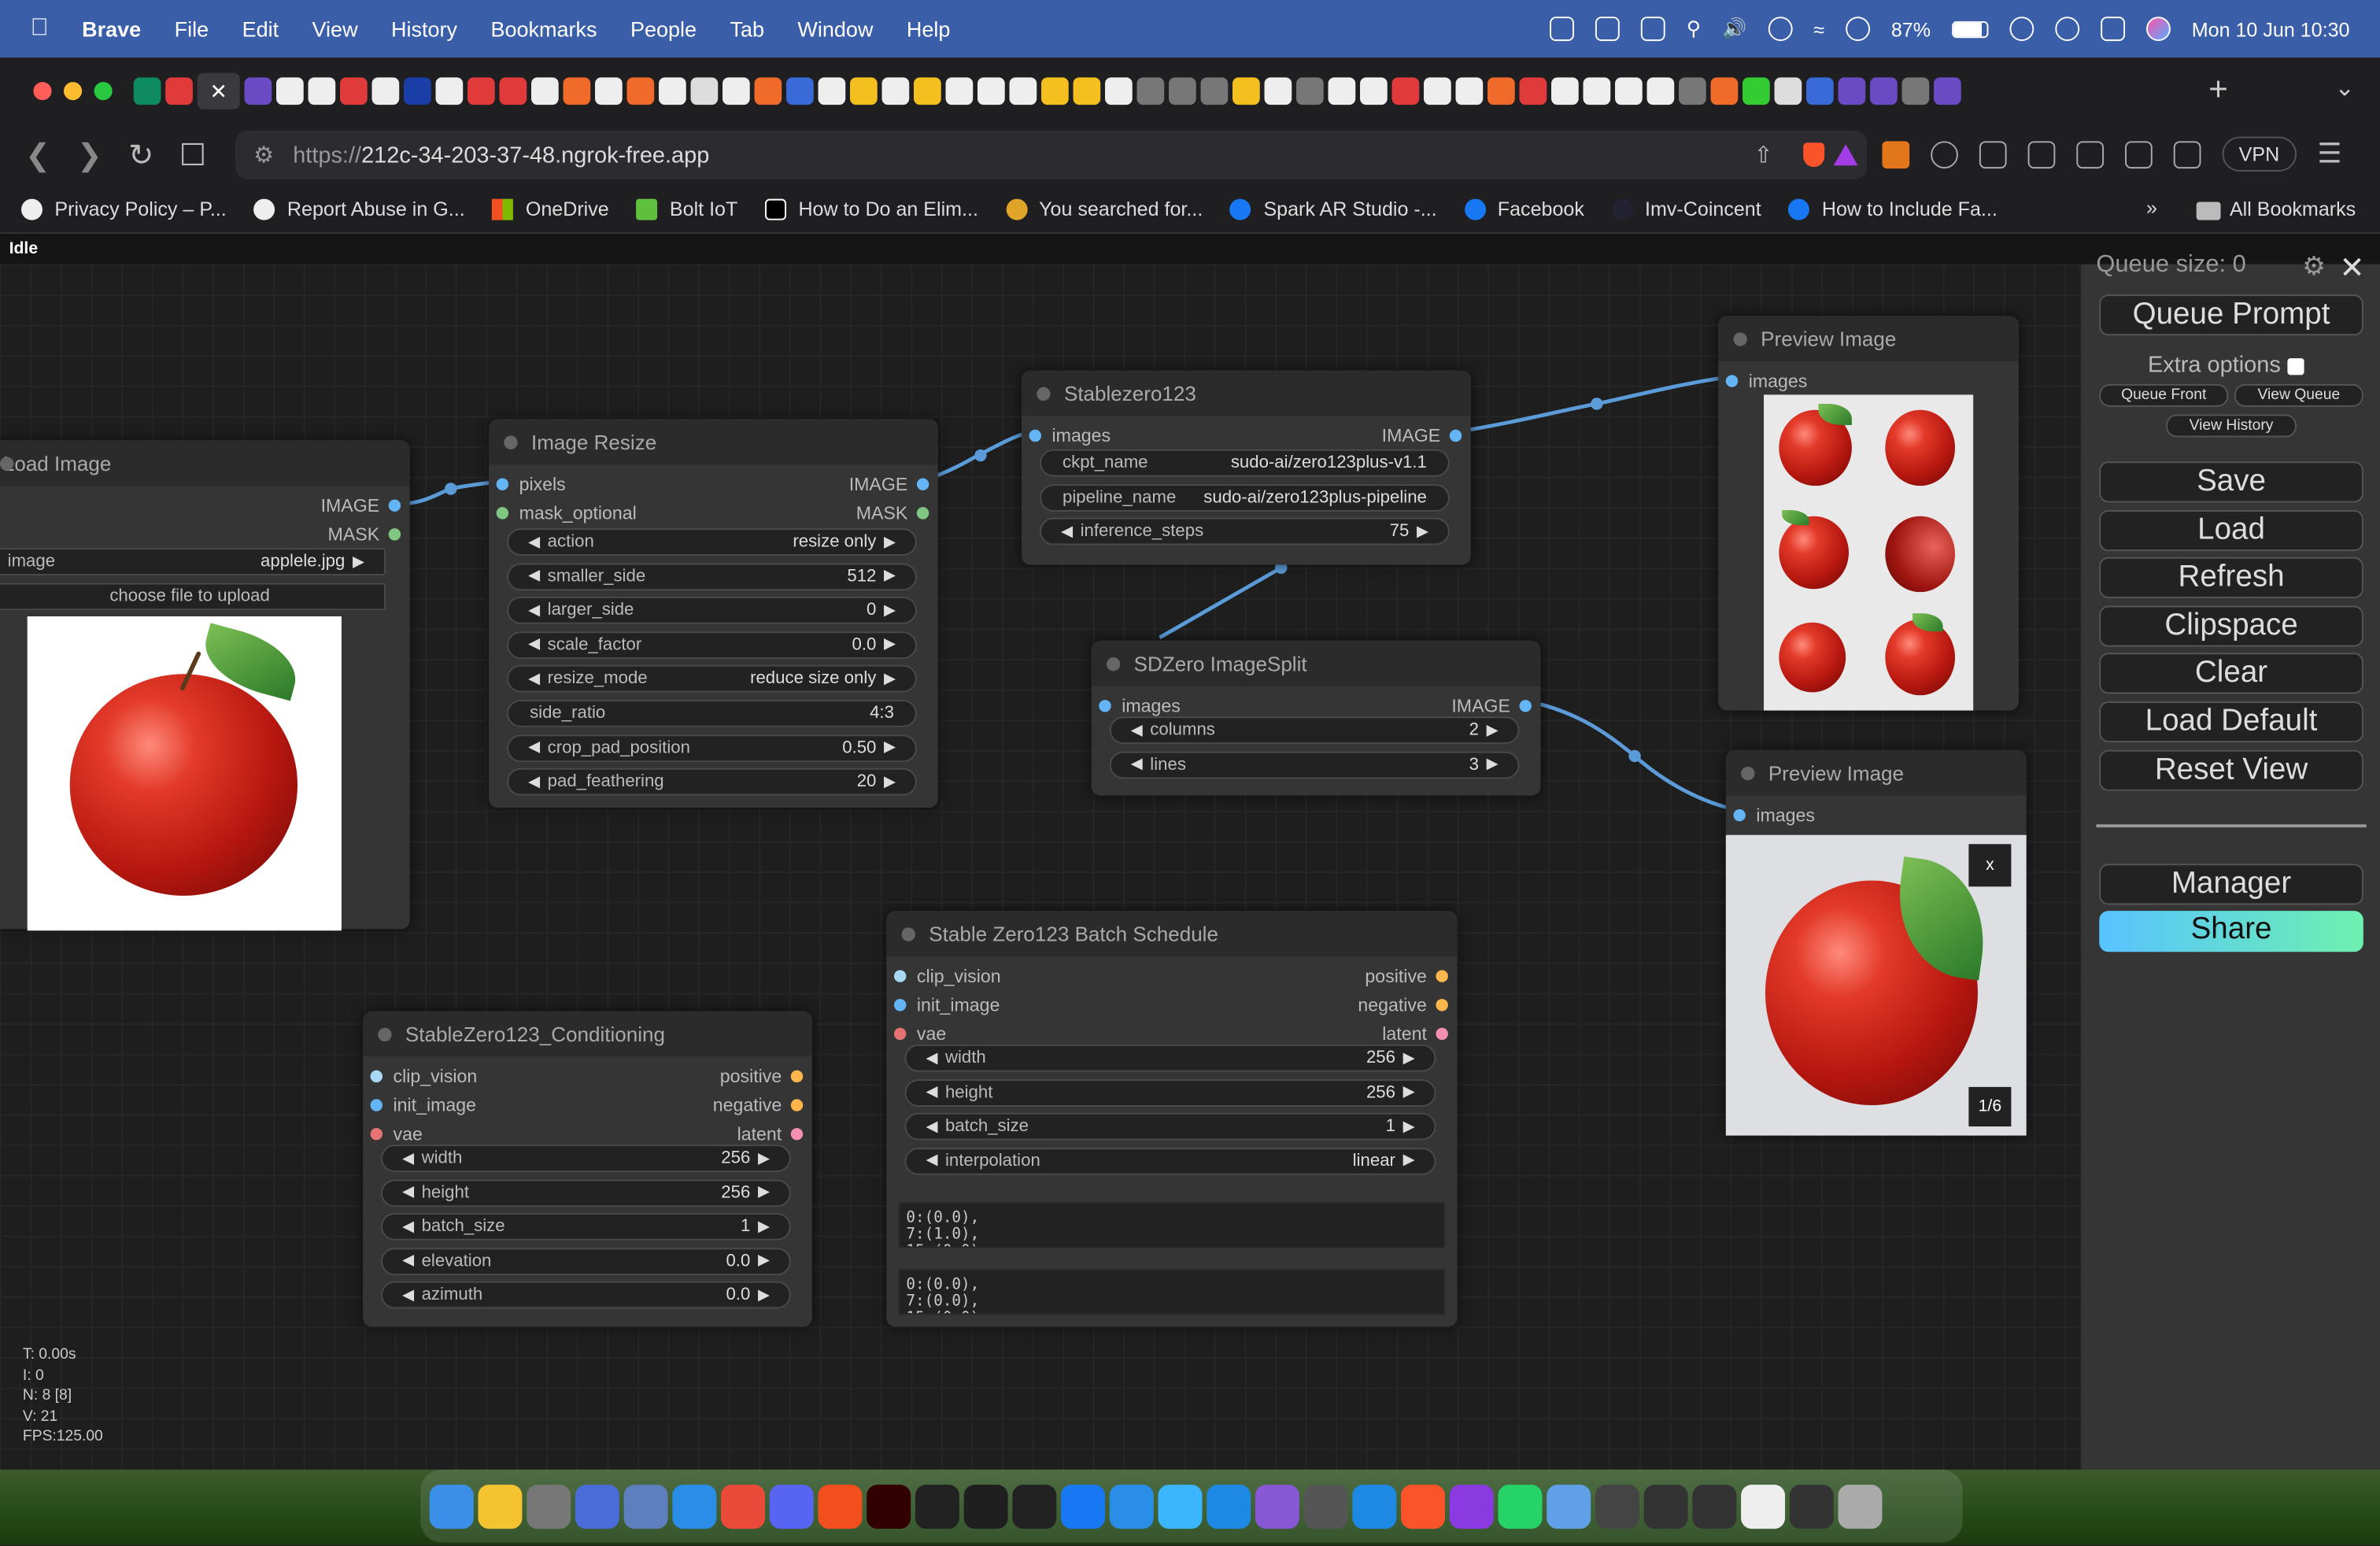 This screenshot has height=1546, width=2380. Describe the element at coordinates (1944, 154) in the screenshot. I see `cookie-extension-icon` at that location.